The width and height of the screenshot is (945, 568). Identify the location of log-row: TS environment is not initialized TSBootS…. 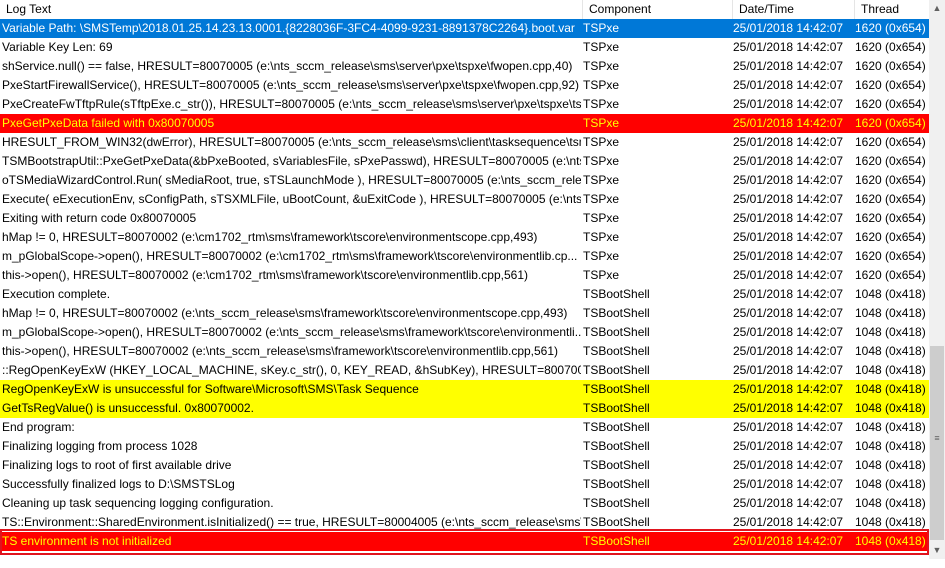
(464, 541).